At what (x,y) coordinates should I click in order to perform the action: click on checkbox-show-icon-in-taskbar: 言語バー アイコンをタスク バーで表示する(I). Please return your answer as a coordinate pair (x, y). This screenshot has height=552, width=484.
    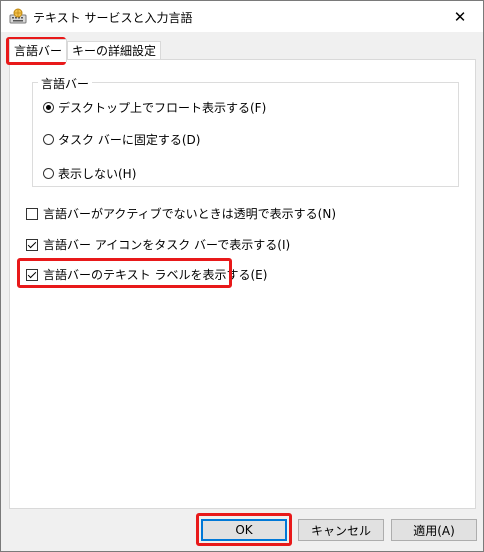
    Looking at the image, I should click on (158, 244).